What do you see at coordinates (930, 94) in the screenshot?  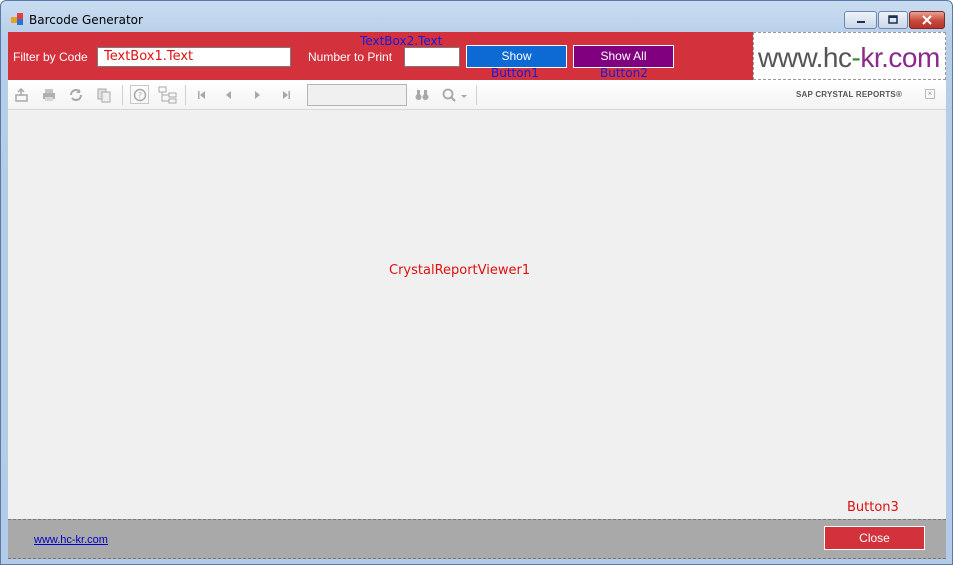 I see `toolbar-close-icon: ×` at bounding box center [930, 94].